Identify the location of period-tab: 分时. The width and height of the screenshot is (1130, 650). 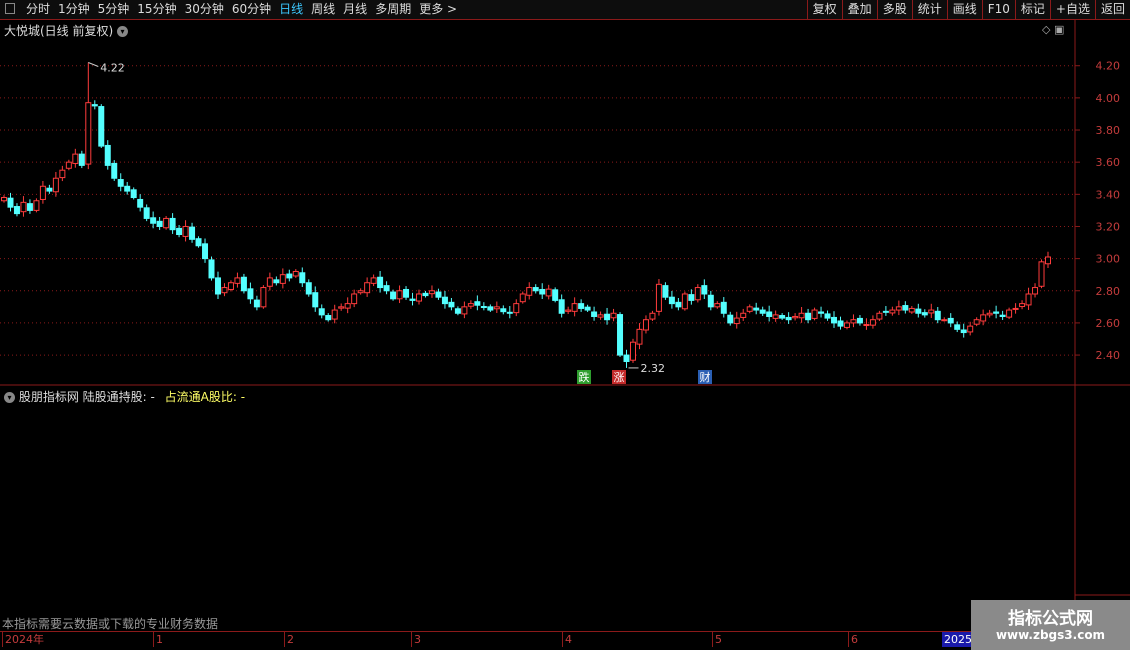
(38, 9).